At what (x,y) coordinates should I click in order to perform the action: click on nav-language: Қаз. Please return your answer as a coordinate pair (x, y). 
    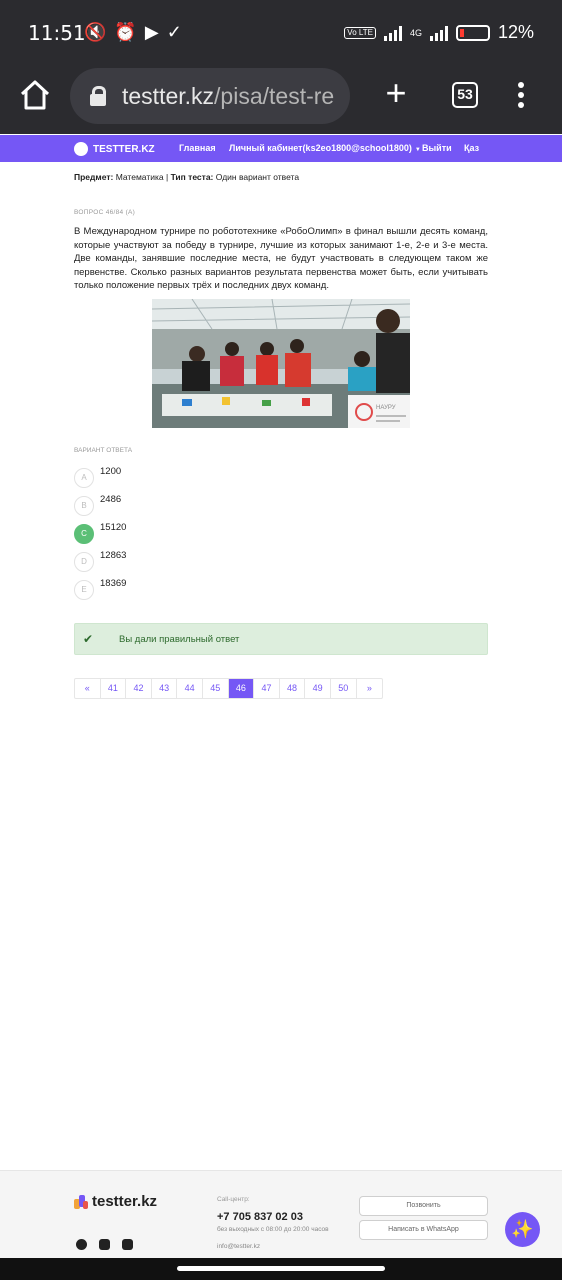
    Looking at the image, I should click on (471, 148).